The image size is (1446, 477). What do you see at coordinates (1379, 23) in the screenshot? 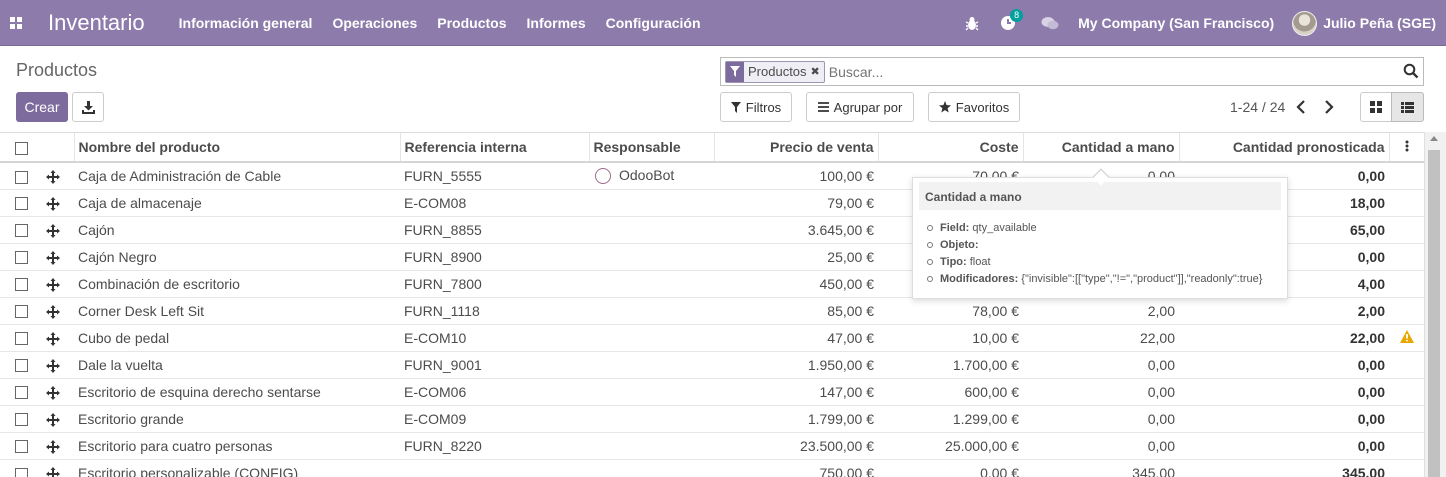
I see `user-menu: Julio Peña (SGE)` at bounding box center [1379, 23].